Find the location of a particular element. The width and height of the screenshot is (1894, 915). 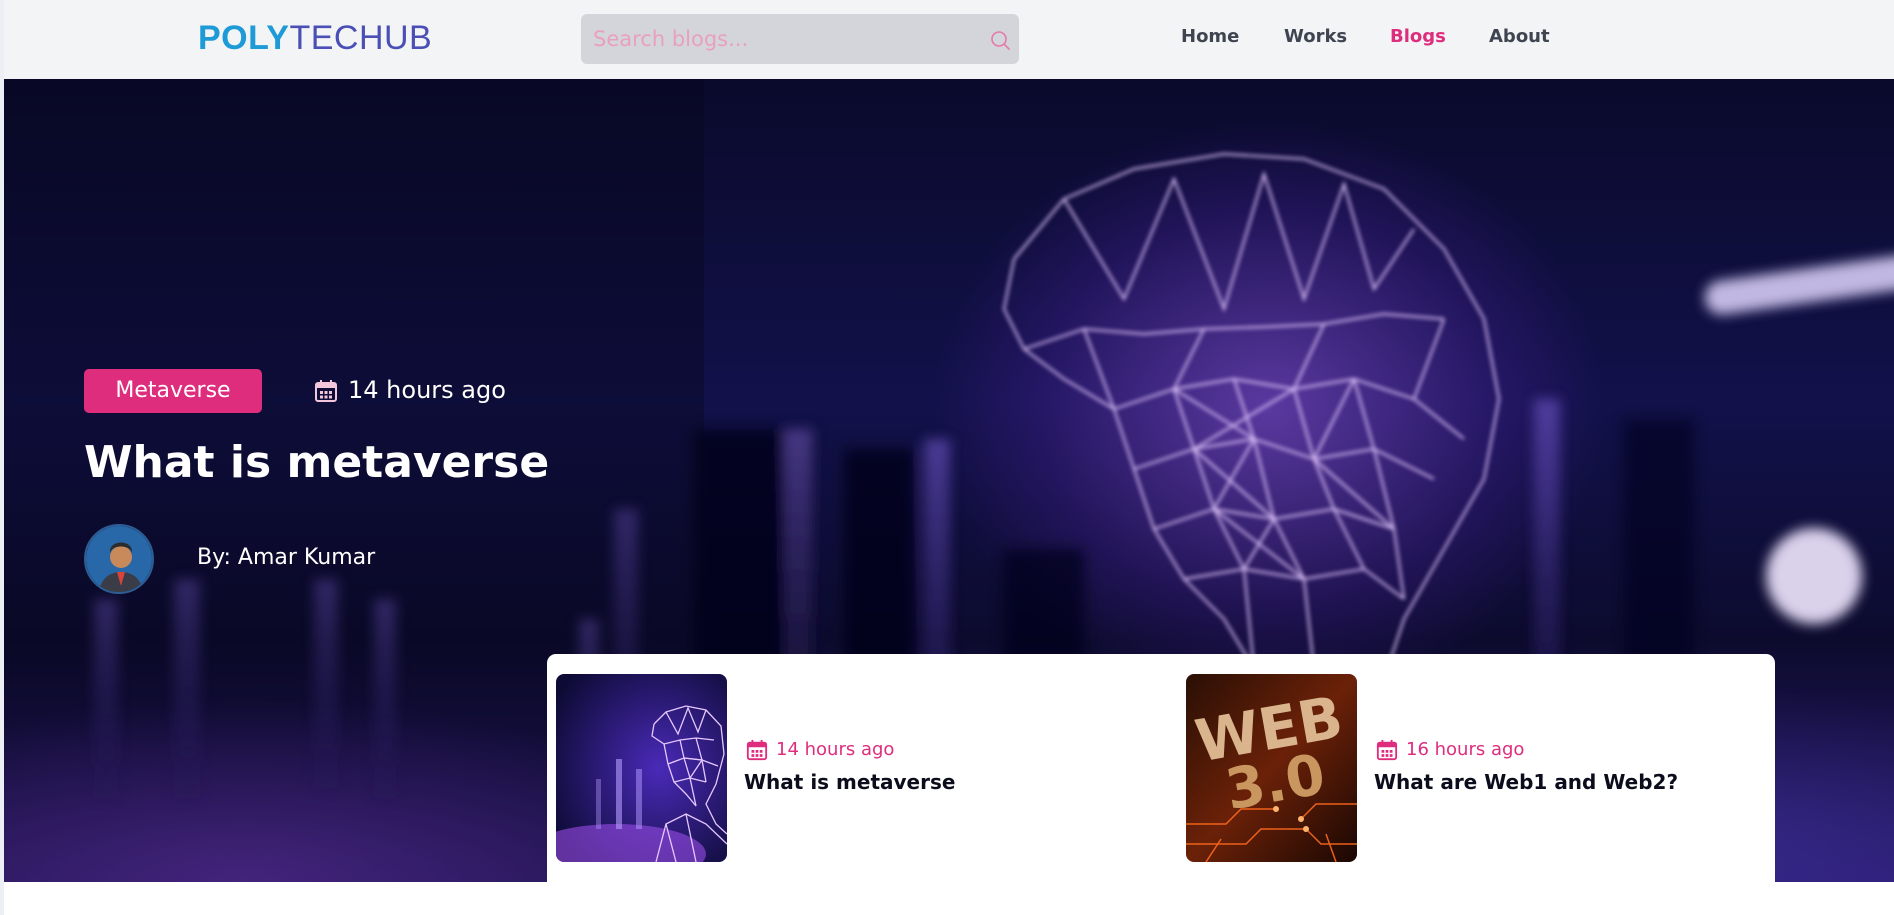

post-date-text: 14 hours ago is located at coordinates (835, 749).